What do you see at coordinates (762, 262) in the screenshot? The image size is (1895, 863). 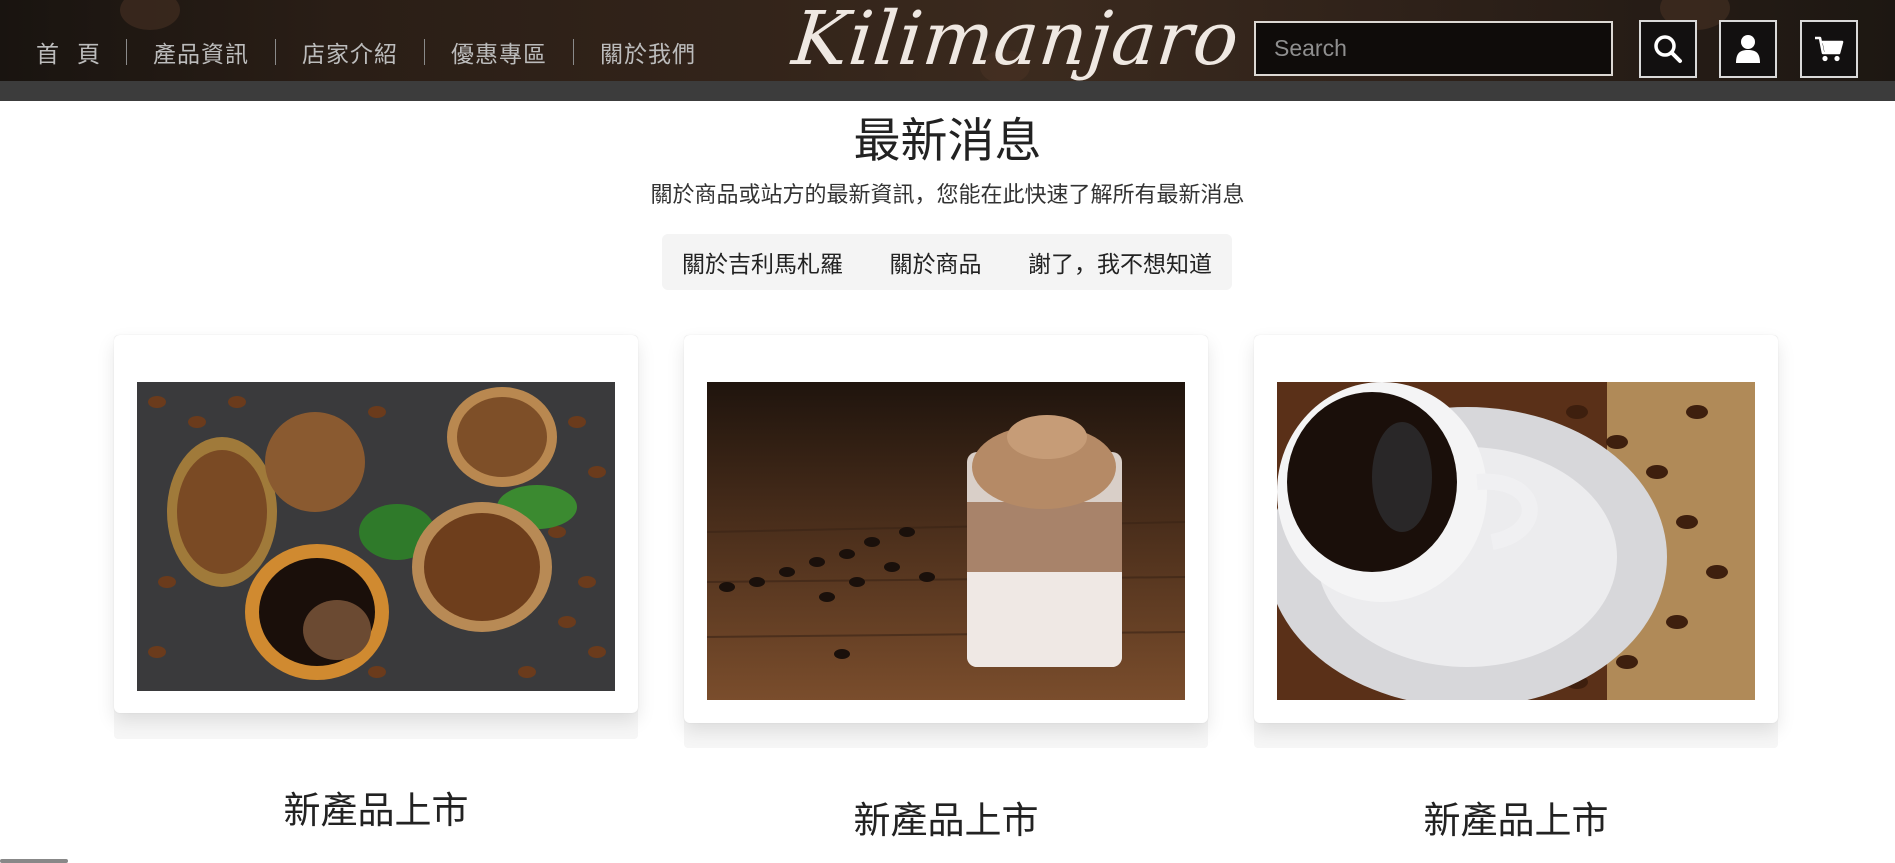 I see `tab-about-kilimanjaro: 關於吉利馬札羅` at bounding box center [762, 262].